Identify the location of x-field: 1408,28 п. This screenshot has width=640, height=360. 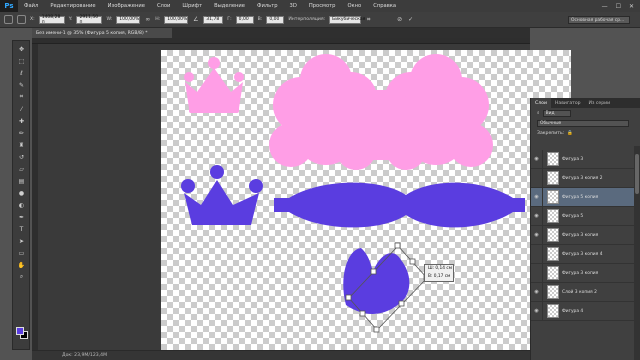
(51, 20).